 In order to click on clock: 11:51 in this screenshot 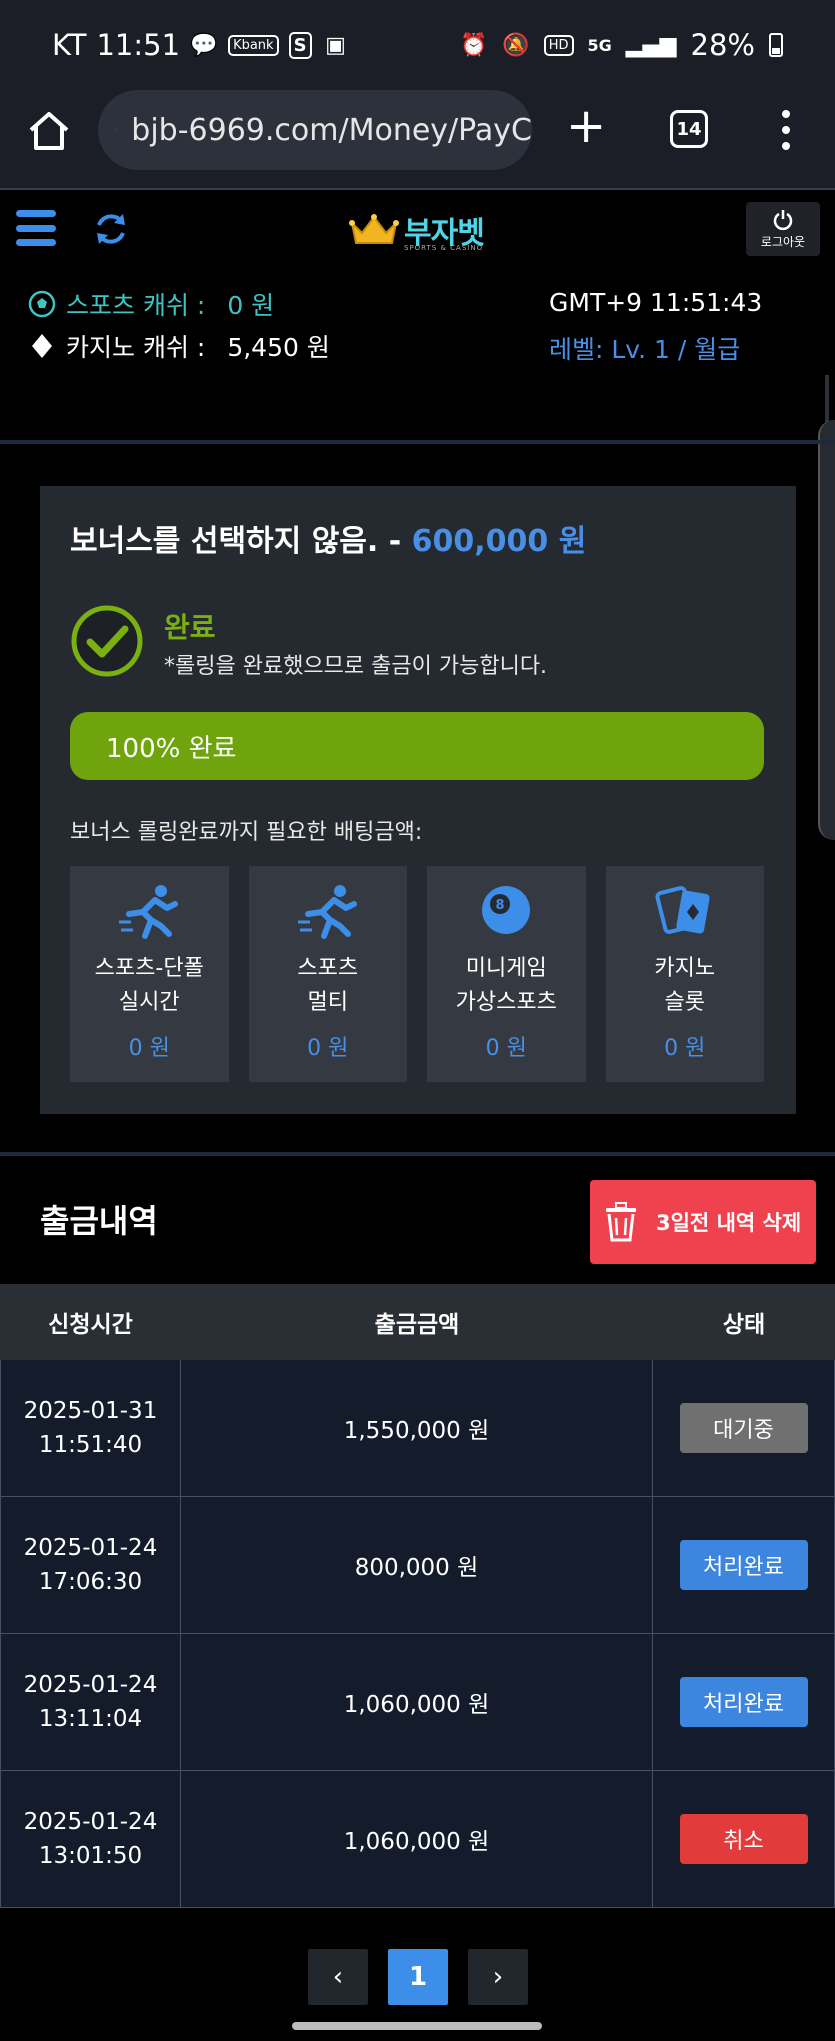, I will do `click(138, 45)`.